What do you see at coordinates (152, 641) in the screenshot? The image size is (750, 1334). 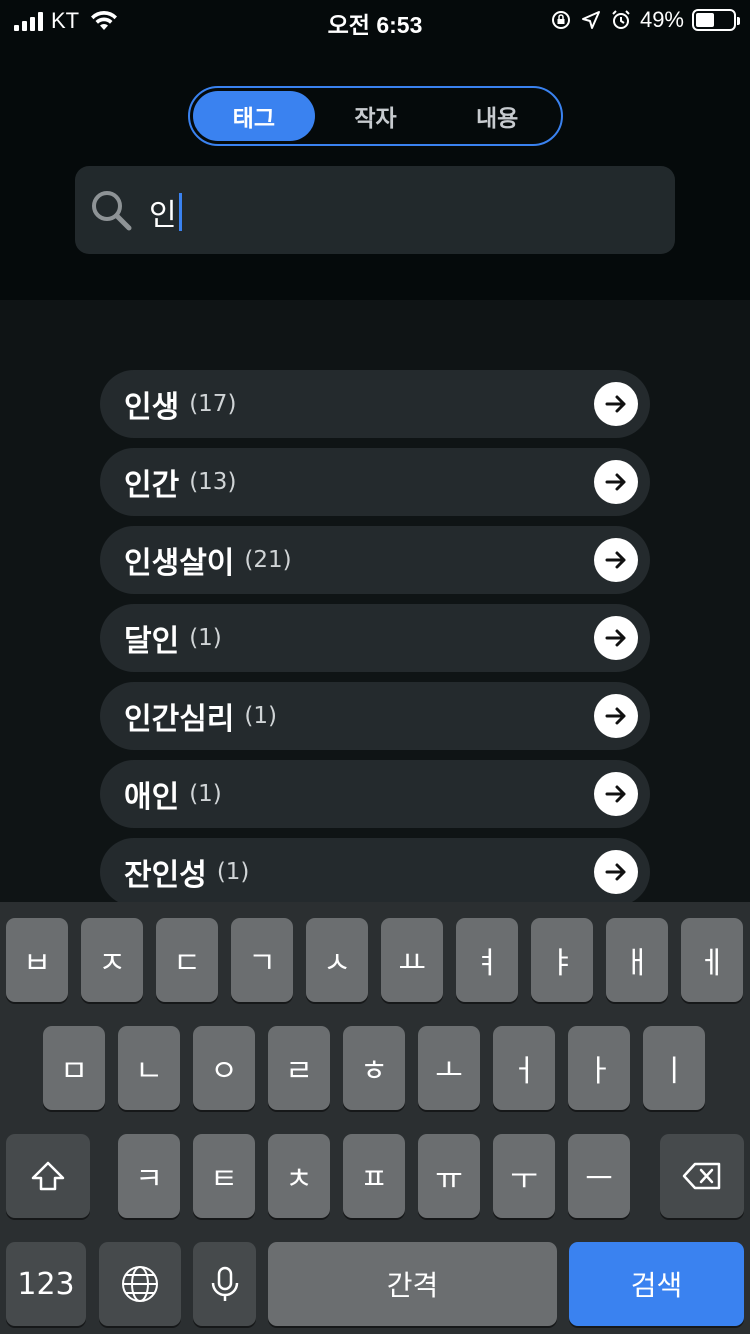 I see `result-tag-name: 달인` at bounding box center [152, 641].